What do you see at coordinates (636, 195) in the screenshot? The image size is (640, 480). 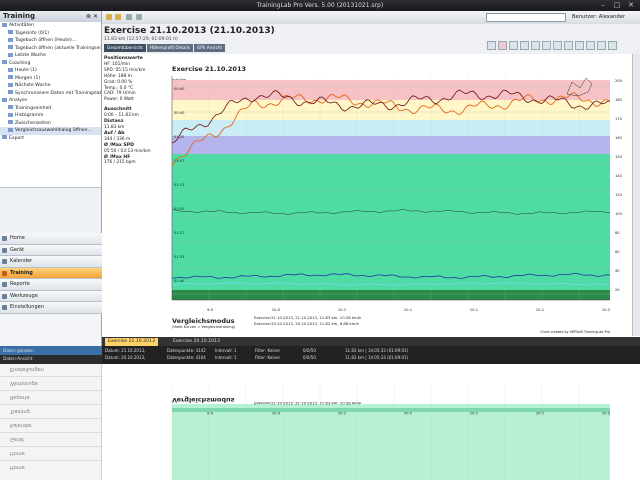 I see `vertical-scrollbar` at bounding box center [636, 195].